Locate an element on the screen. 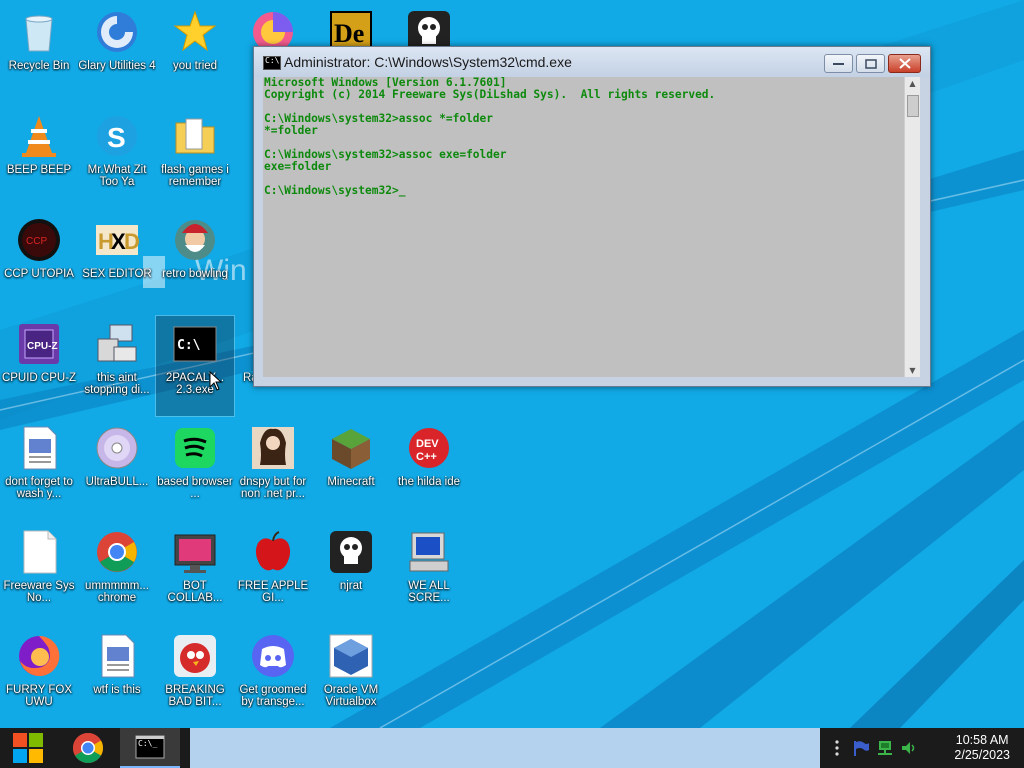 Image resolution: width=1024 pixels, height=768 pixels. windows-logo-icon is located at coordinates (28, 748).